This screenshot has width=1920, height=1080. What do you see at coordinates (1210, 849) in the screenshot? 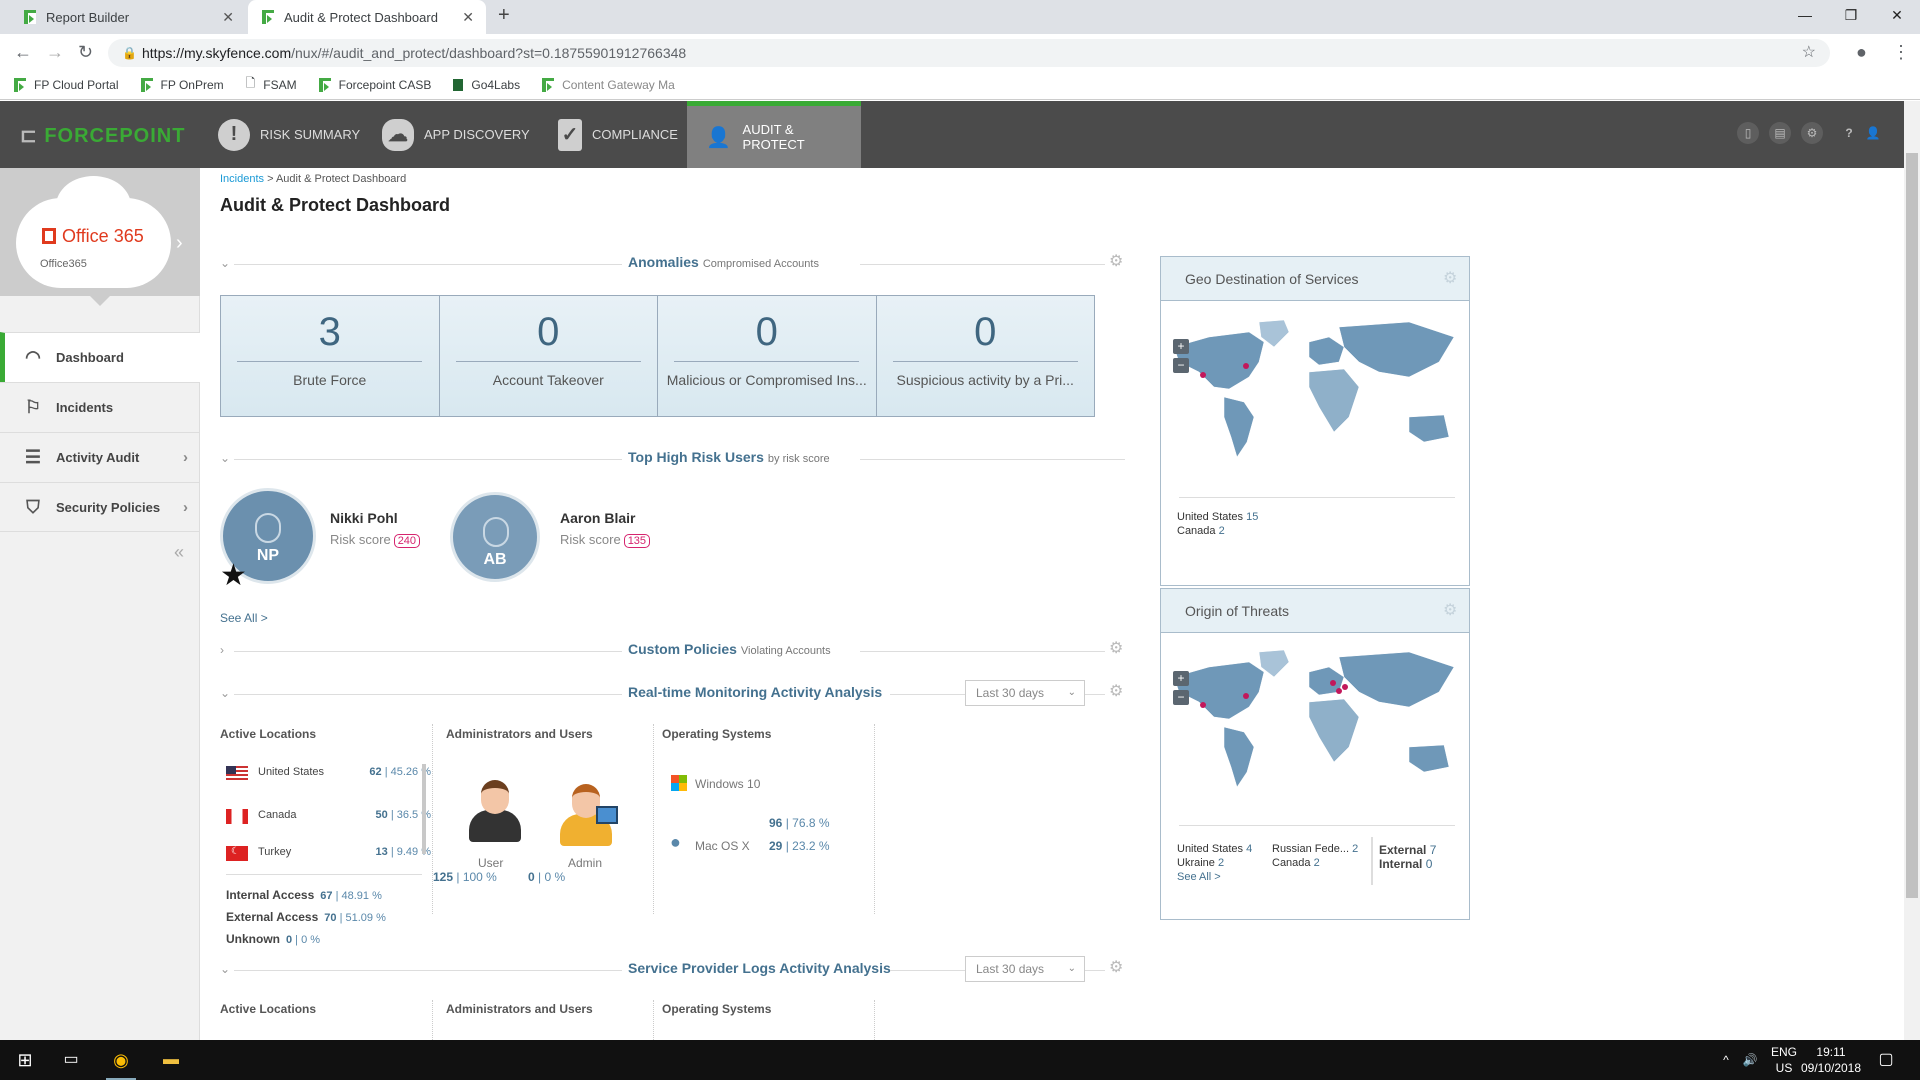
I see `legend-country: United States` at bounding box center [1210, 849].